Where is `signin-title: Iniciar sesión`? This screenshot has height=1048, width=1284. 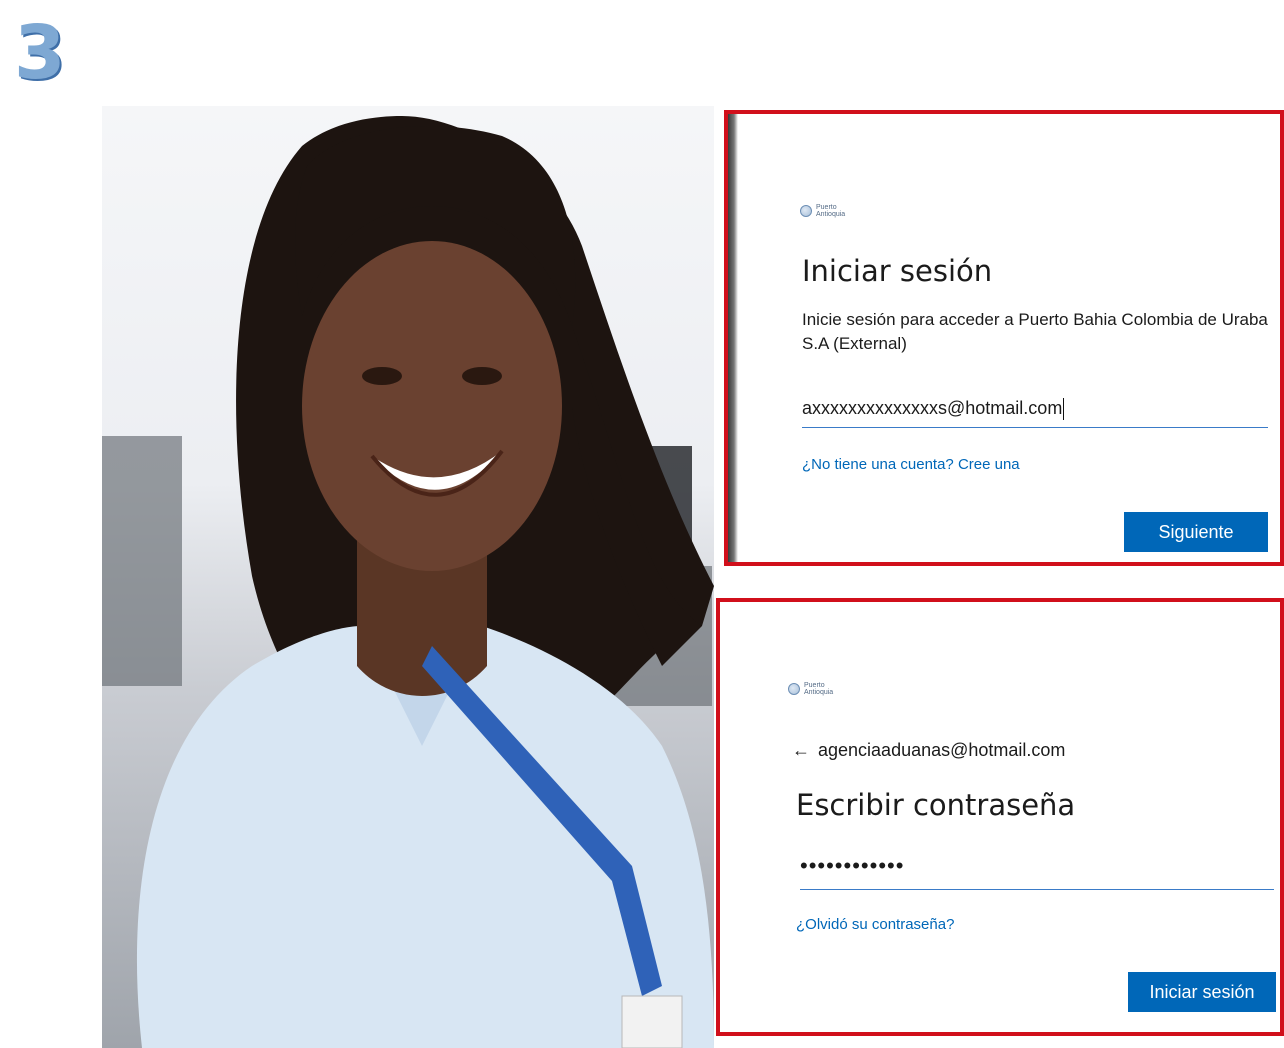 signin-title: Iniciar sesión is located at coordinates (897, 271).